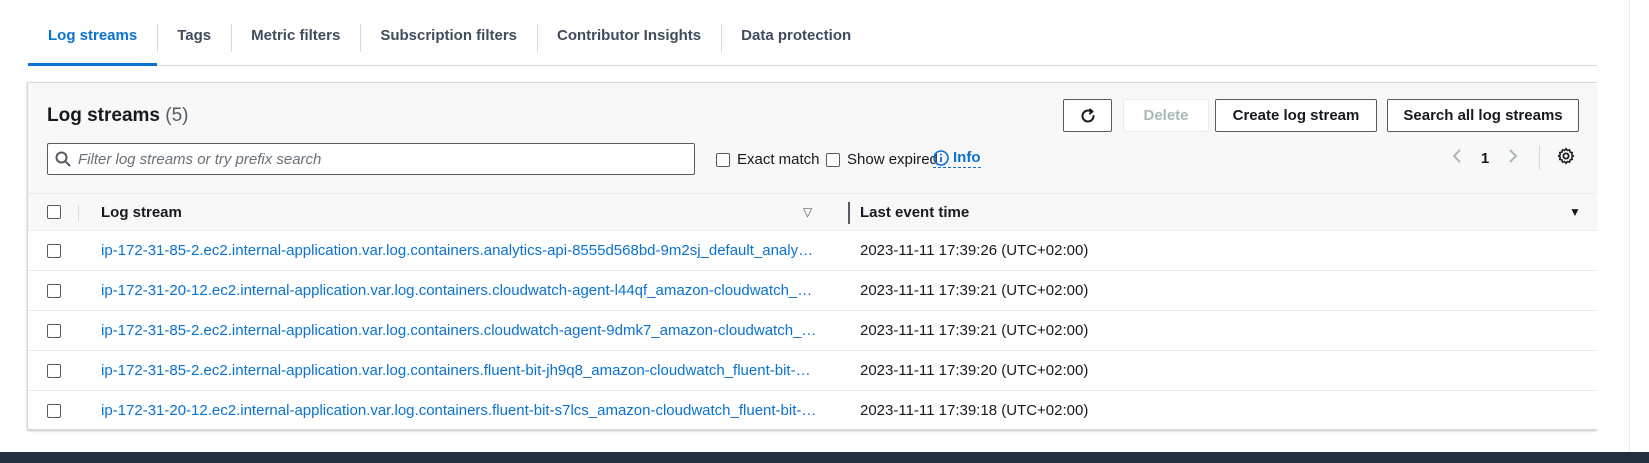 The width and height of the screenshot is (1649, 463). Describe the element at coordinates (1566, 158) in the screenshot. I see `gear-icon` at that location.